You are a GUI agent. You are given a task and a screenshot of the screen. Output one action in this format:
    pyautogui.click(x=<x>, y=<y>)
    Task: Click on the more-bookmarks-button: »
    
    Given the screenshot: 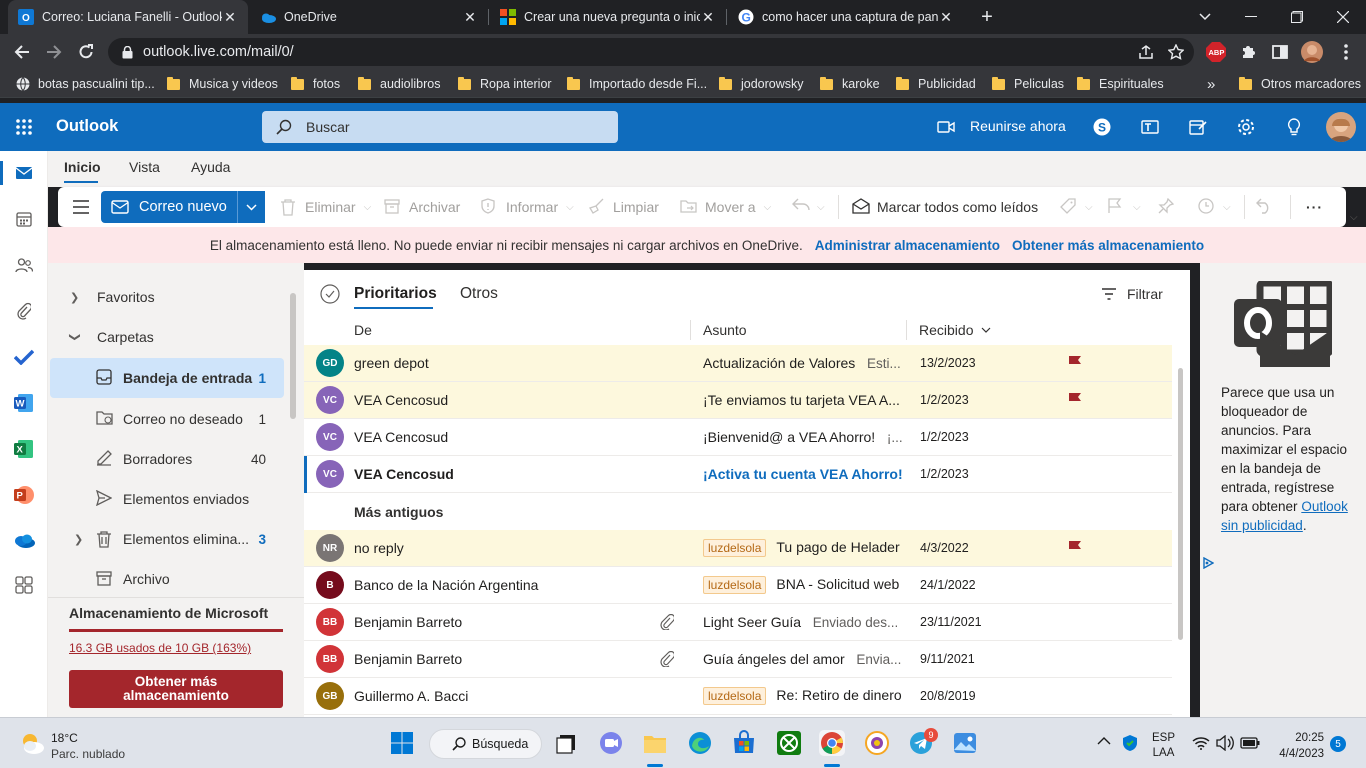 What is the action you would take?
    pyautogui.click(x=1211, y=84)
    